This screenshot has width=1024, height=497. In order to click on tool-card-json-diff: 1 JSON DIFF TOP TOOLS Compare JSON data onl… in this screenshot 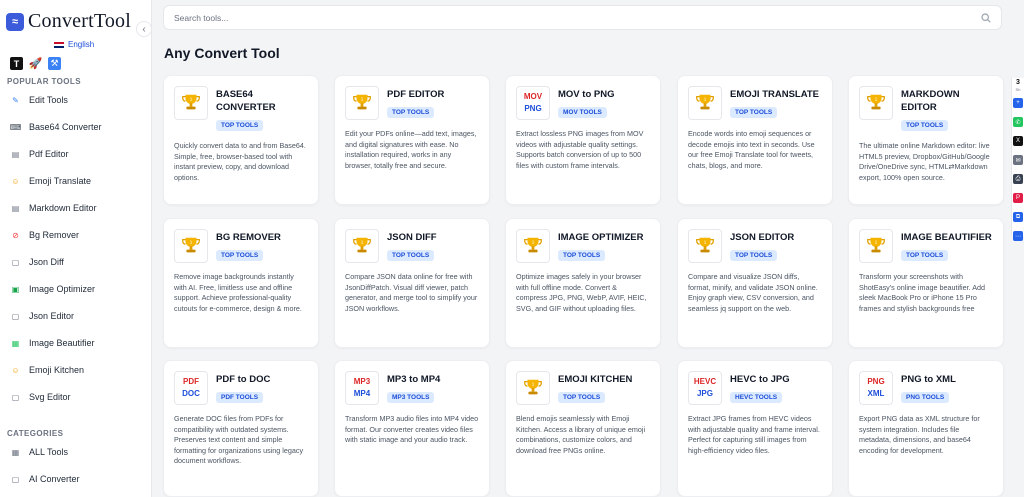, I will do `click(412, 283)`.